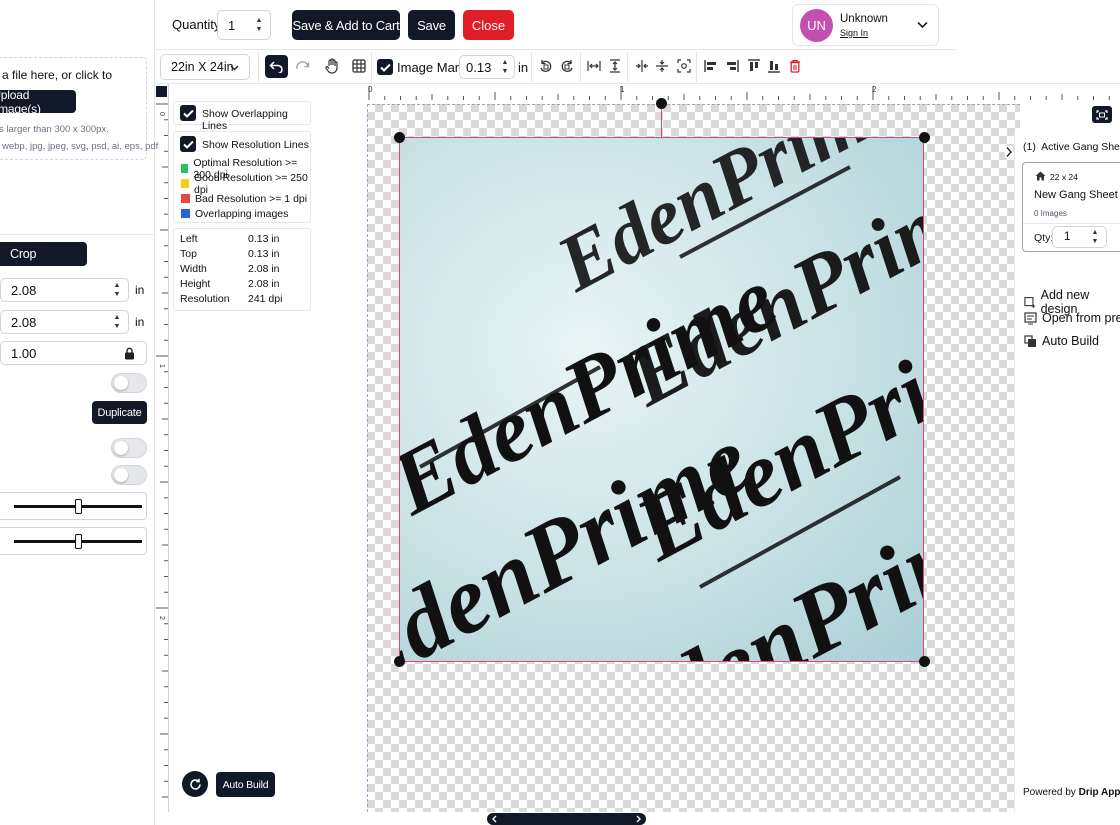 The image size is (1120, 825). Describe the element at coordinates (546, 66) in the screenshot. I see `rotate-left-button` at that location.